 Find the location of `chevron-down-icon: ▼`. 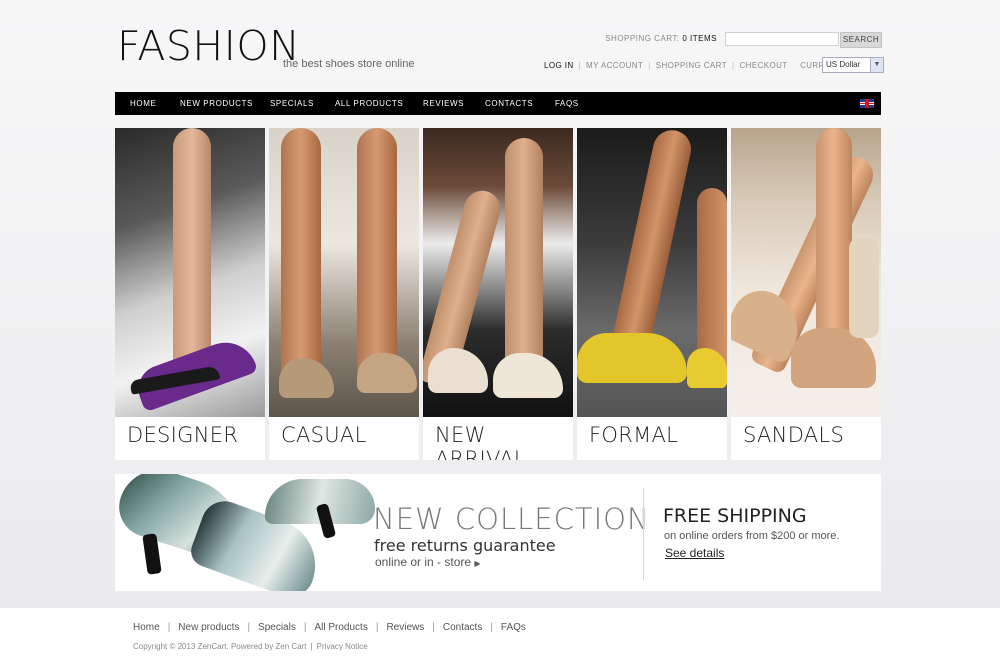

chevron-down-icon: ▼ is located at coordinates (876, 65).